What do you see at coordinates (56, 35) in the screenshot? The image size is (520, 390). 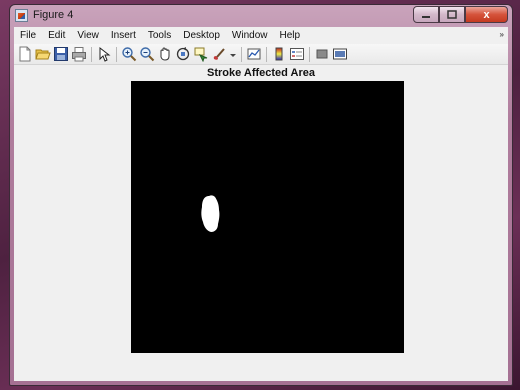 I see `menu-edit: Edit` at bounding box center [56, 35].